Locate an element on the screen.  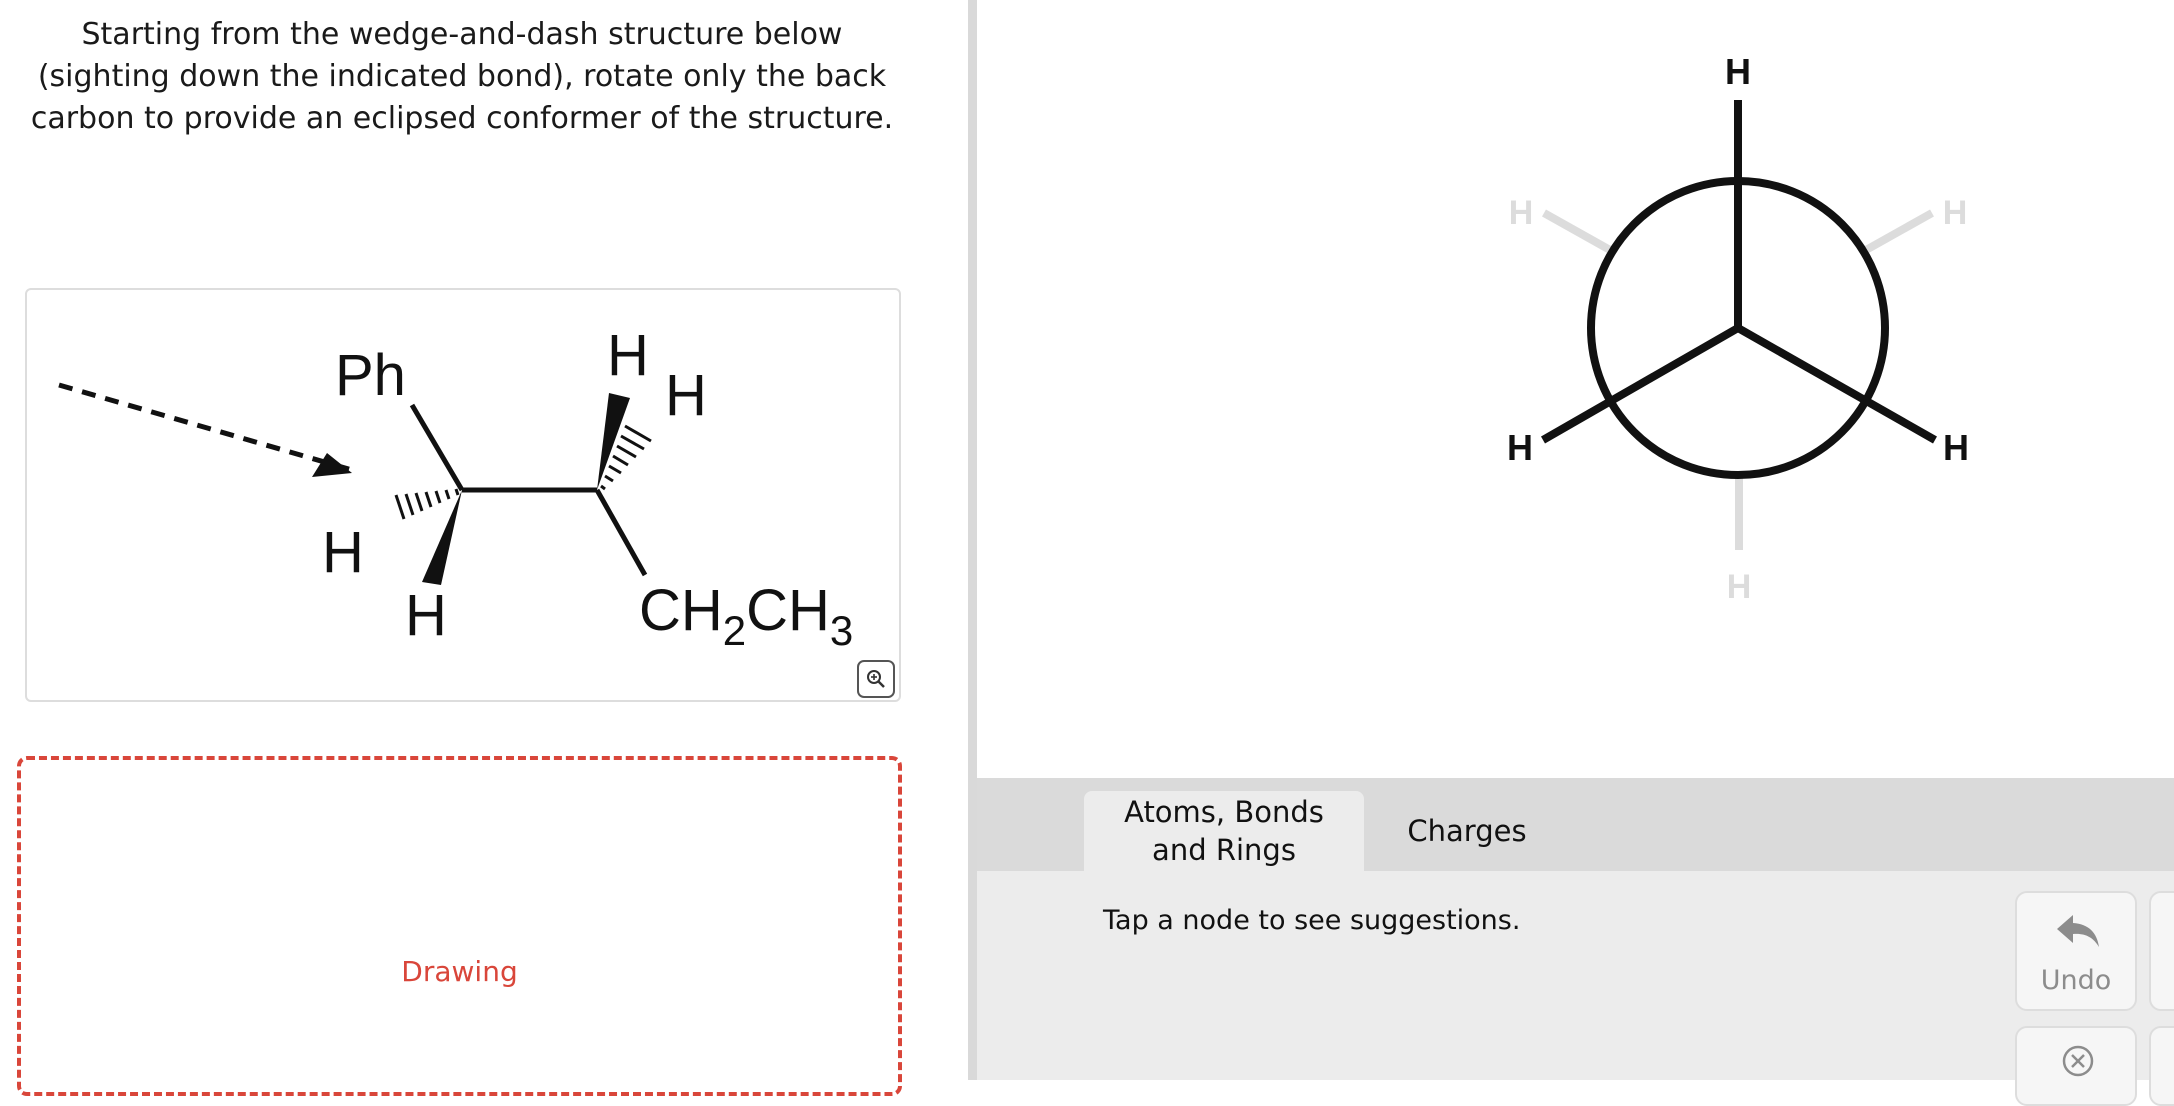
undo-arrow-icon is located at coordinates (2078, 931).